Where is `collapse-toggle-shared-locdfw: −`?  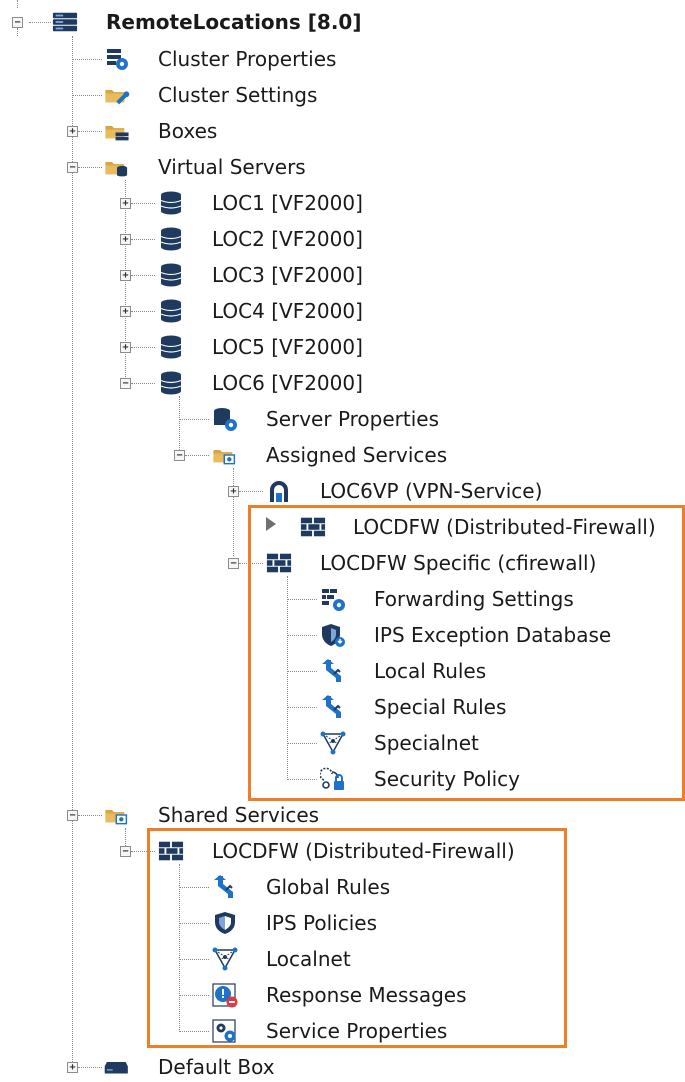 collapse-toggle-shared-locdfw: − is located at coordinates (125, 851).